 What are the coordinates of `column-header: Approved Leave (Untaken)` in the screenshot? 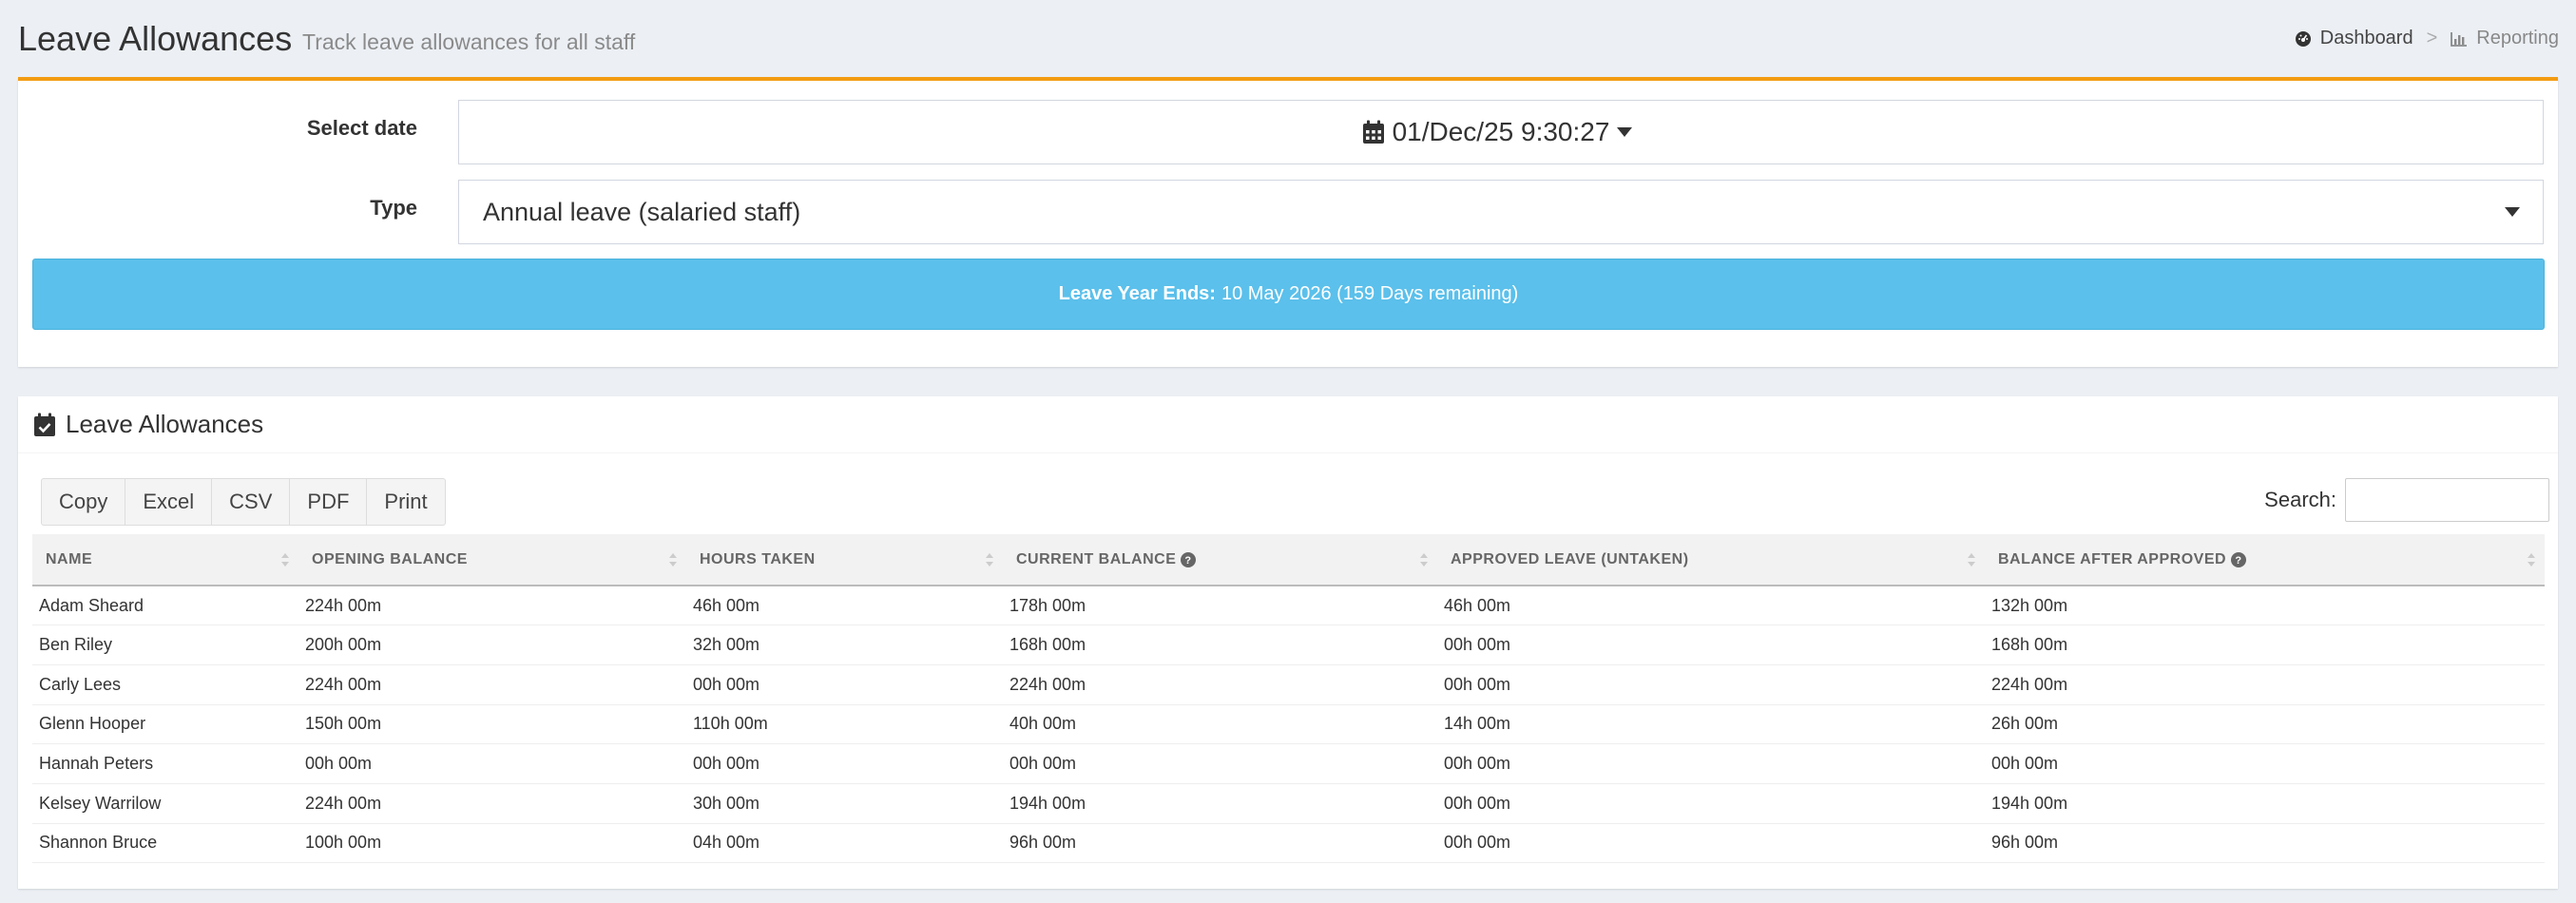 It's located at (1711, 560).